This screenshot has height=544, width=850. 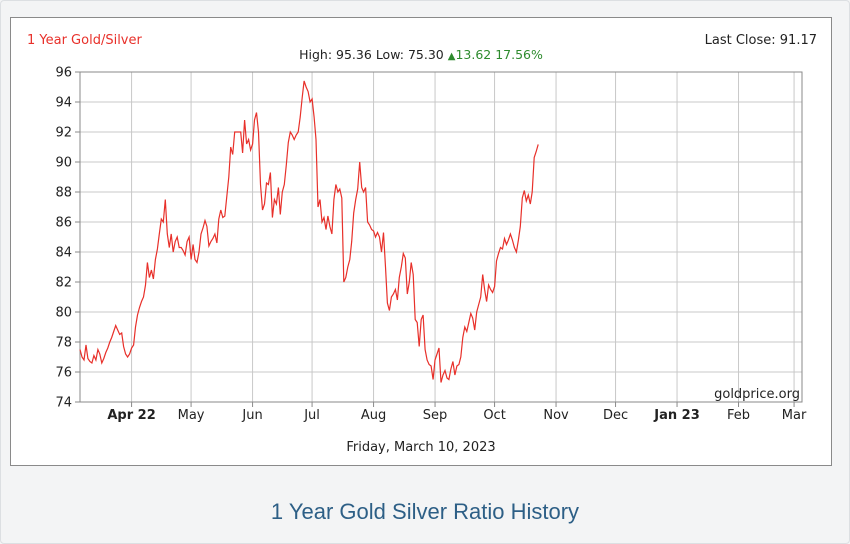 What do you see at coordinates (63, 163) in the screenshot?
I see `y-tick-label: 90` at bounding box center [63, 163].